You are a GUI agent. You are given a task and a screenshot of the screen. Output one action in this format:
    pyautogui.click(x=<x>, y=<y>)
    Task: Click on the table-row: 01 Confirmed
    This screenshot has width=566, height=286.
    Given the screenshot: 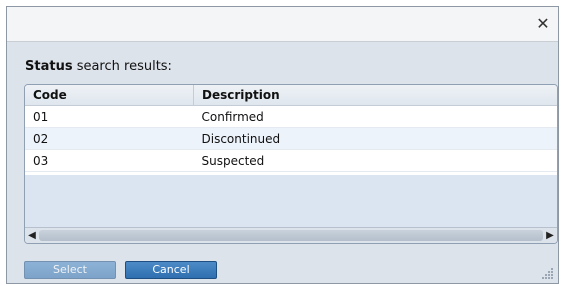 What is the action you would take?
    pyautogui.click(x=291, y=116)
    